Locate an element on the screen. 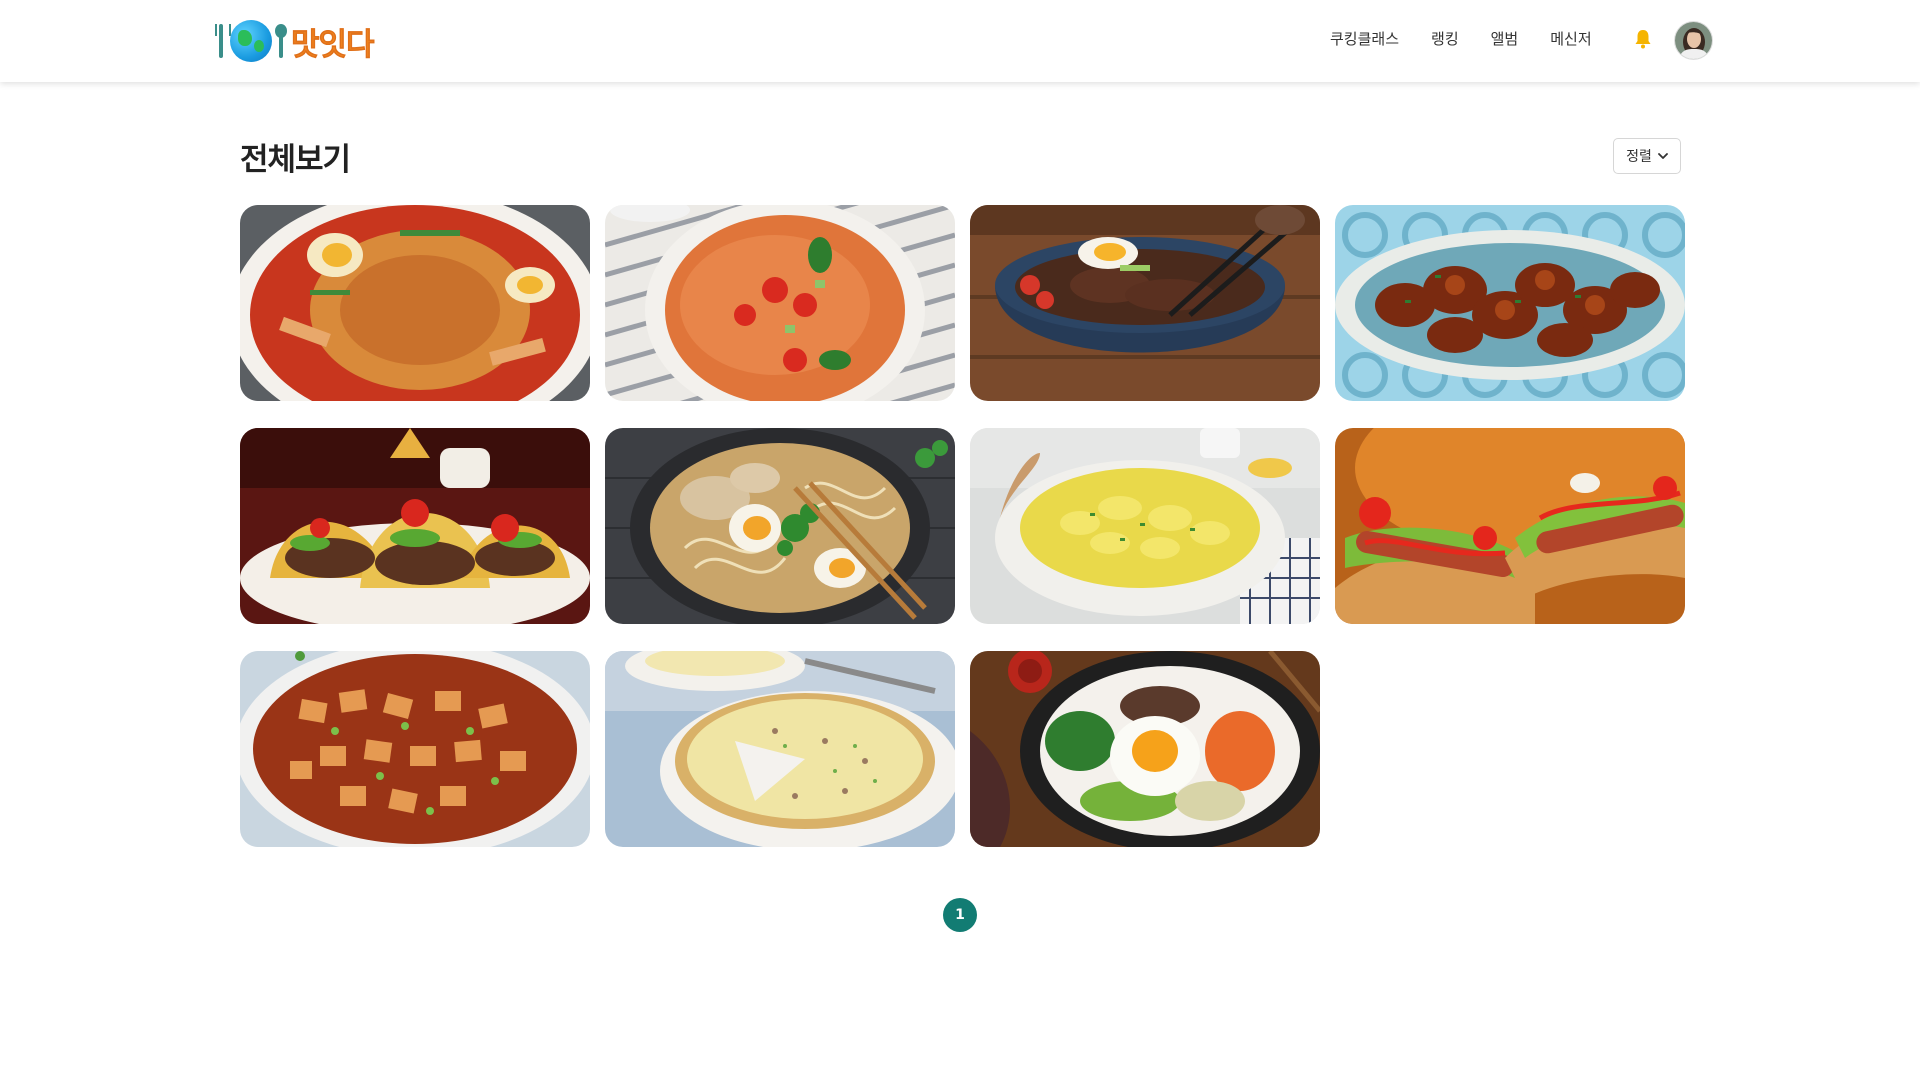 The width and height of the screenshot is (1920, 1080). chicken-ramen-image is located at coordinates (780, 526).